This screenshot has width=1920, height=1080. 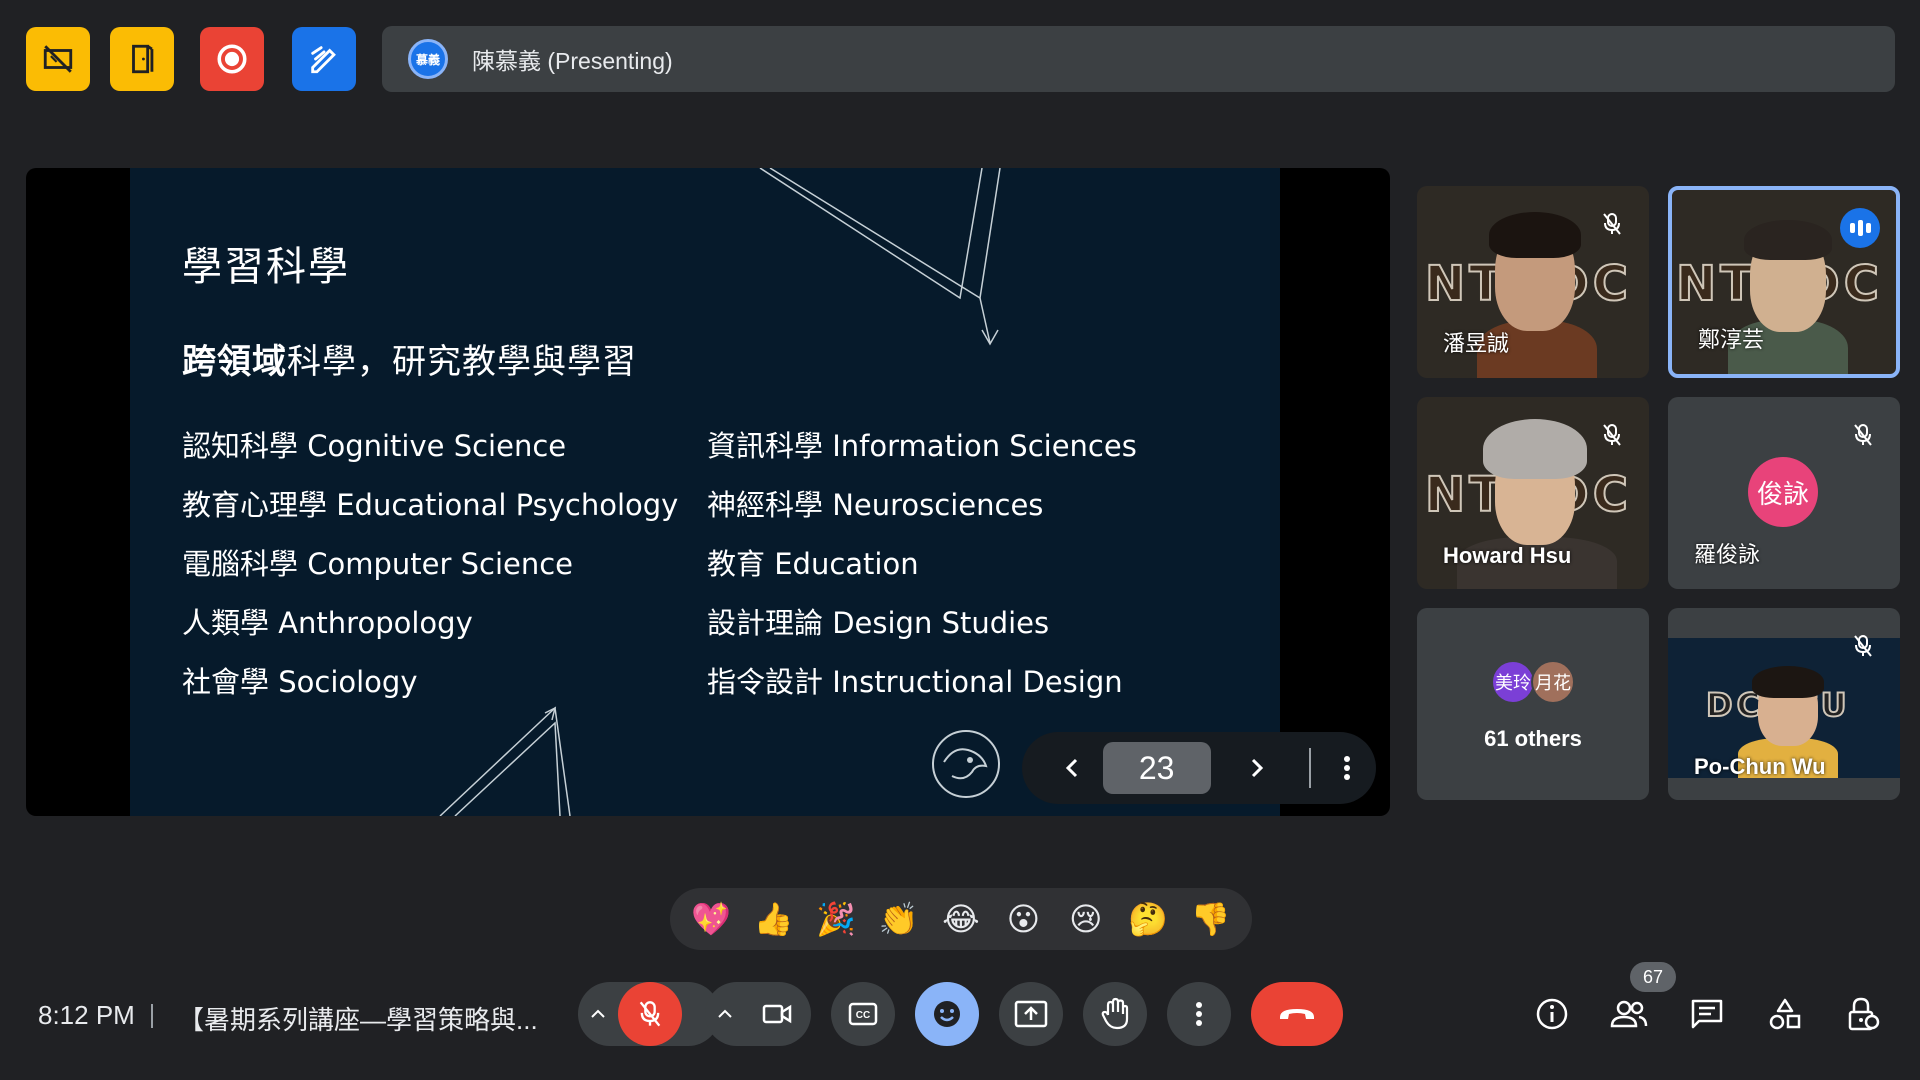 I want to click on no-whiteboard-icon, so click(x=58, y=59).